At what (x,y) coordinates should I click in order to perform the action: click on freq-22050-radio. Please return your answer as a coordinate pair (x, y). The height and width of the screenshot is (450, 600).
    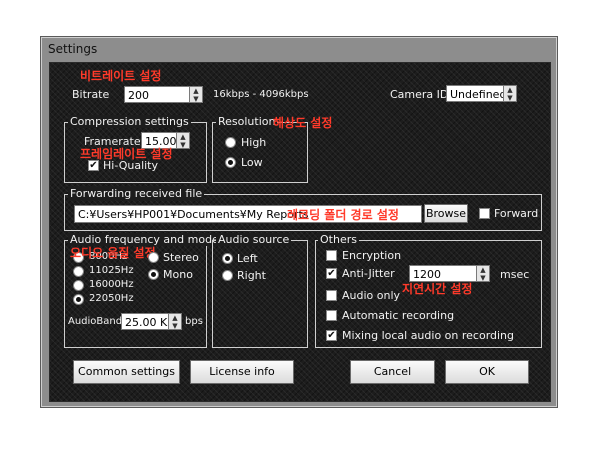
    Looking at the image, I should click on (78, 299).